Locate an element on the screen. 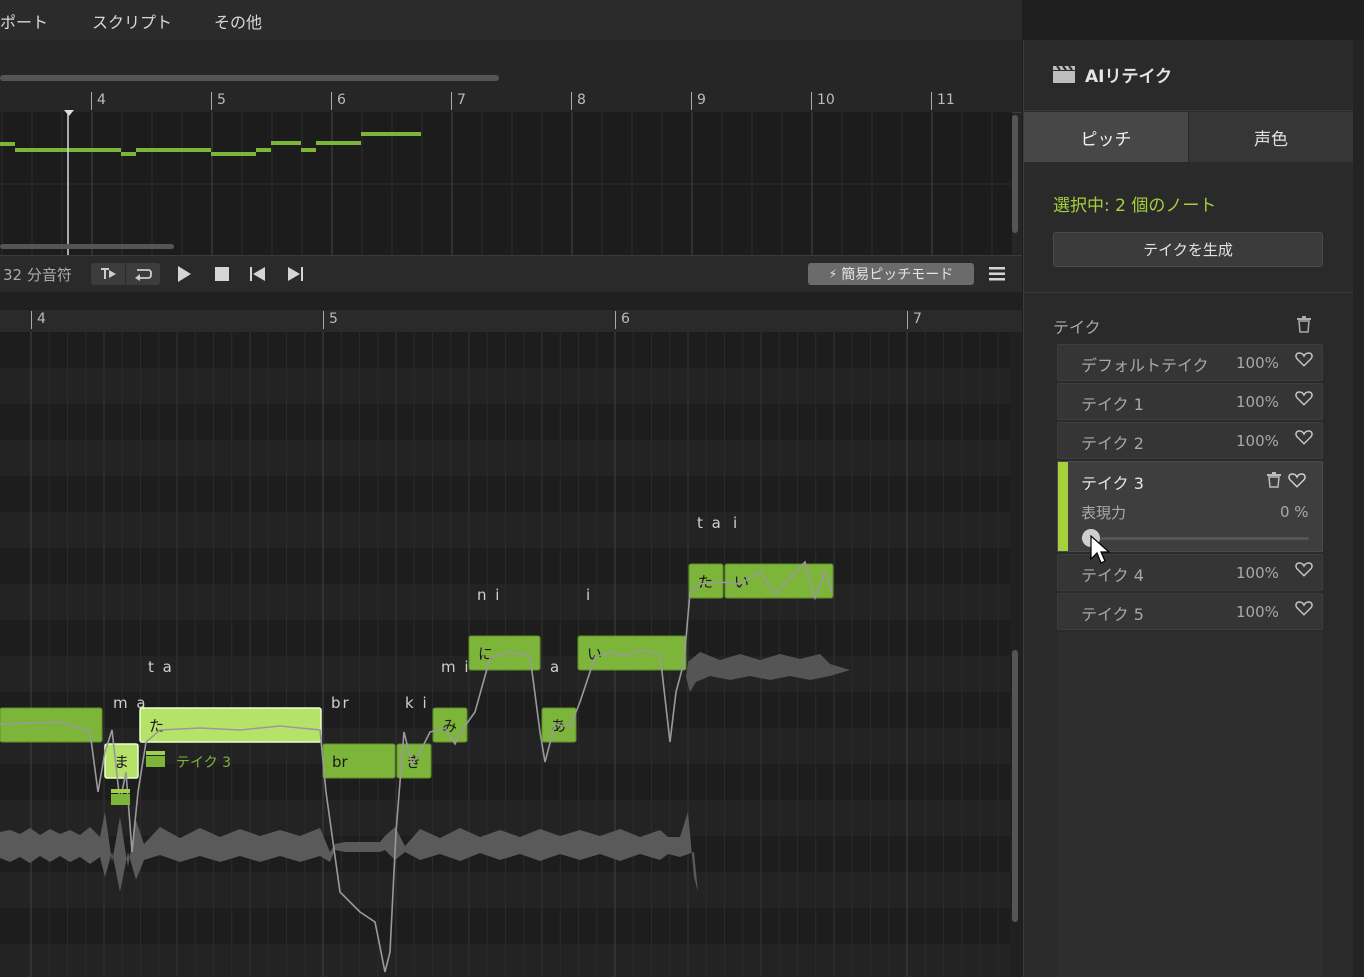 This screenshot has height=977, width=1364. auto-scroll-icon is located at coordinates (108, 273).